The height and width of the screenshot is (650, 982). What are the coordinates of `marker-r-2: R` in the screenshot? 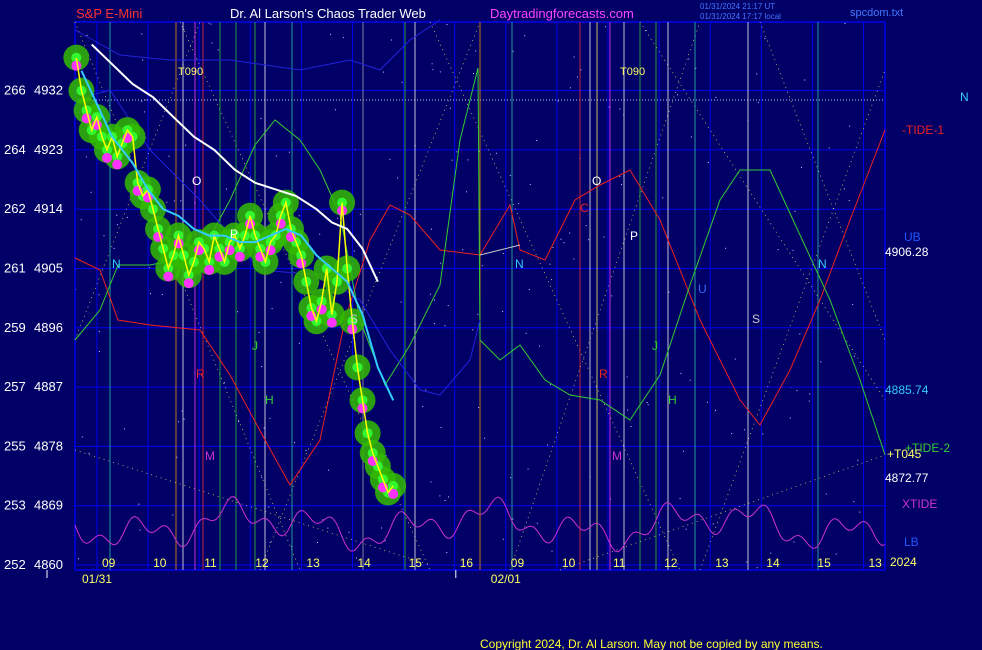 It's located at (603, 374).